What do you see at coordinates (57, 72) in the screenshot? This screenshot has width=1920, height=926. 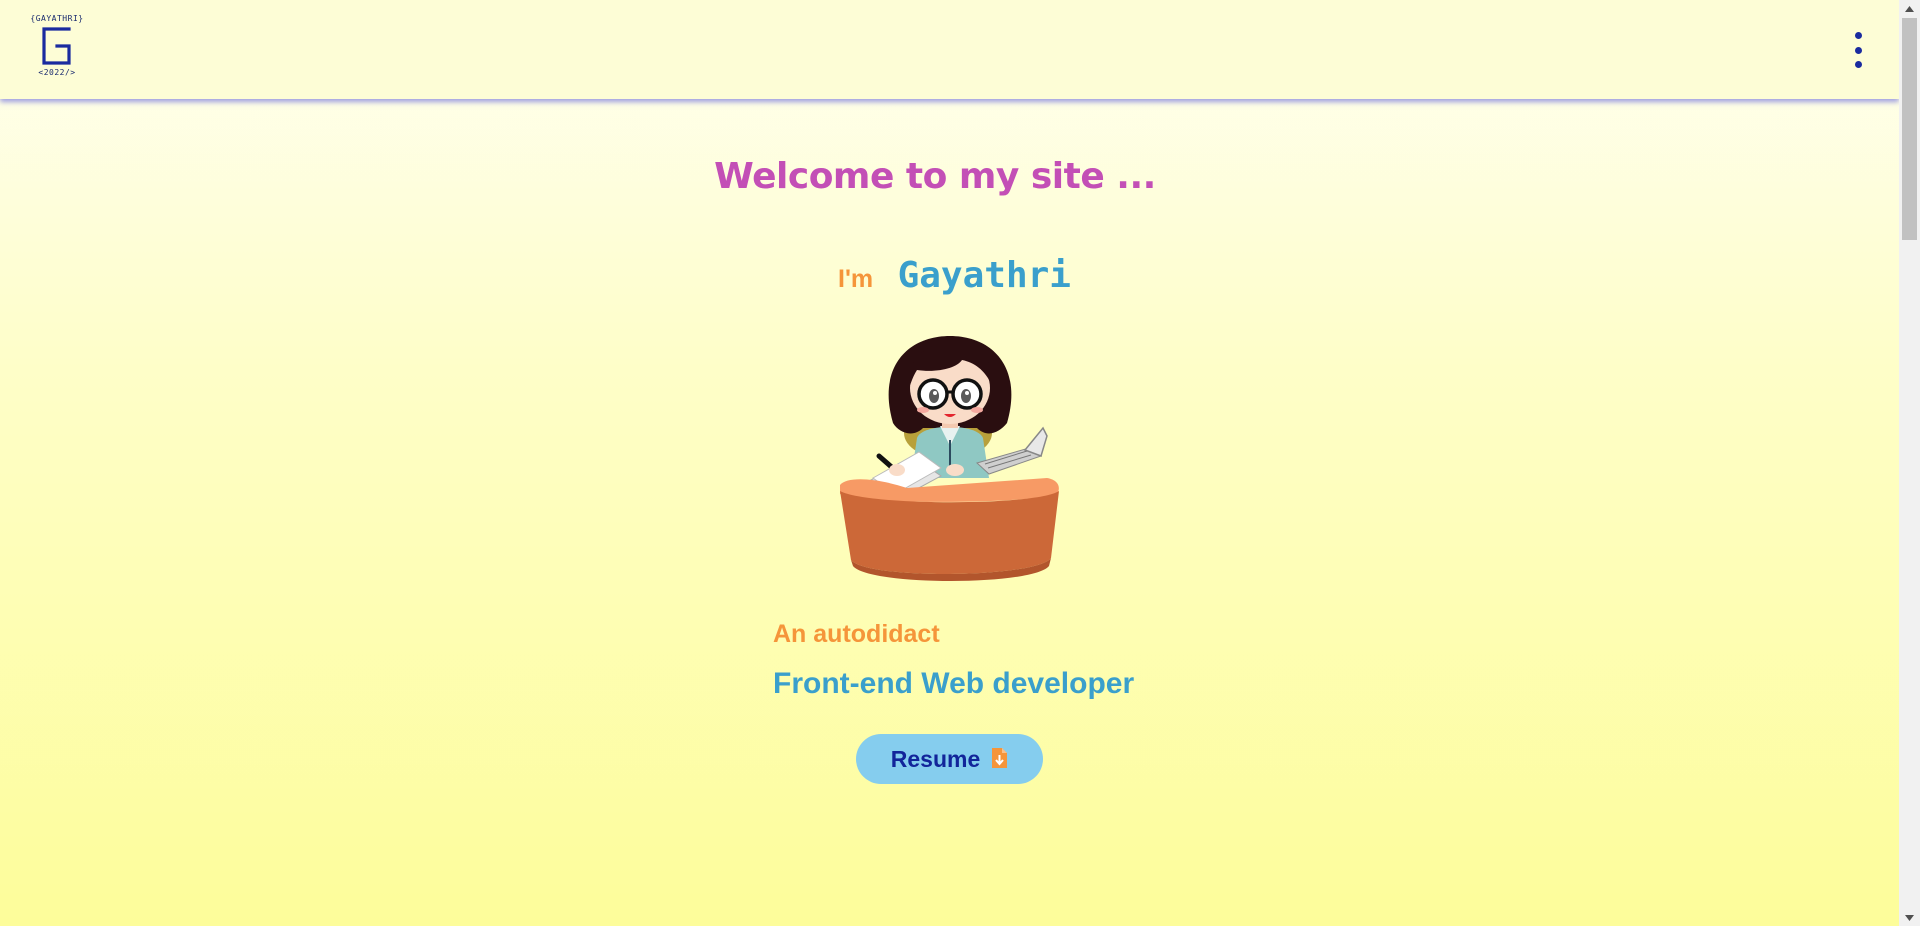 I see `logo-bottom-text: <2022/>` at bounding box center [57, 72].